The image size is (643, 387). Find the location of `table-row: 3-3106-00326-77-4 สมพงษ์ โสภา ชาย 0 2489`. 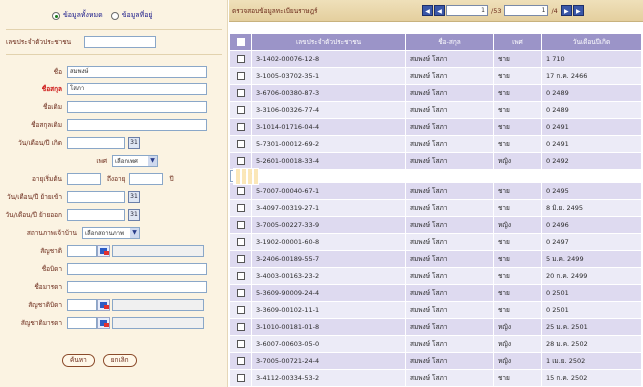

table-row: 3-3106-00326-77-4 สมพงษ์ โสภา ชาย 0 2489 is located at coordinates (435, 110).